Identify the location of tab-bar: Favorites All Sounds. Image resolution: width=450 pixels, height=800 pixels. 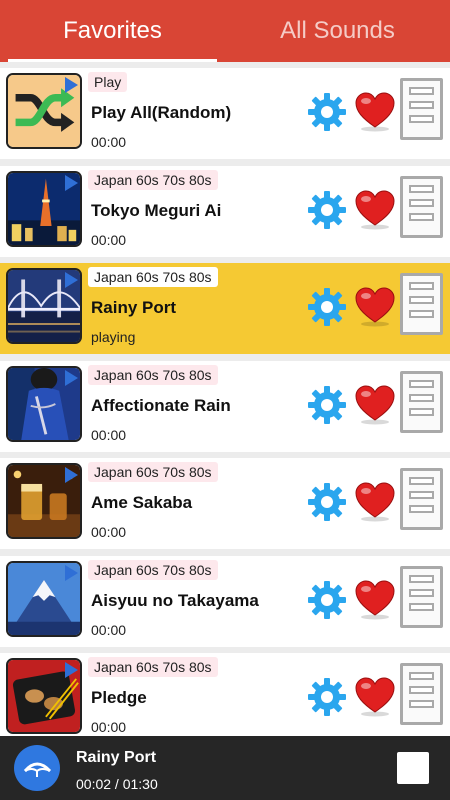
(225, 31).